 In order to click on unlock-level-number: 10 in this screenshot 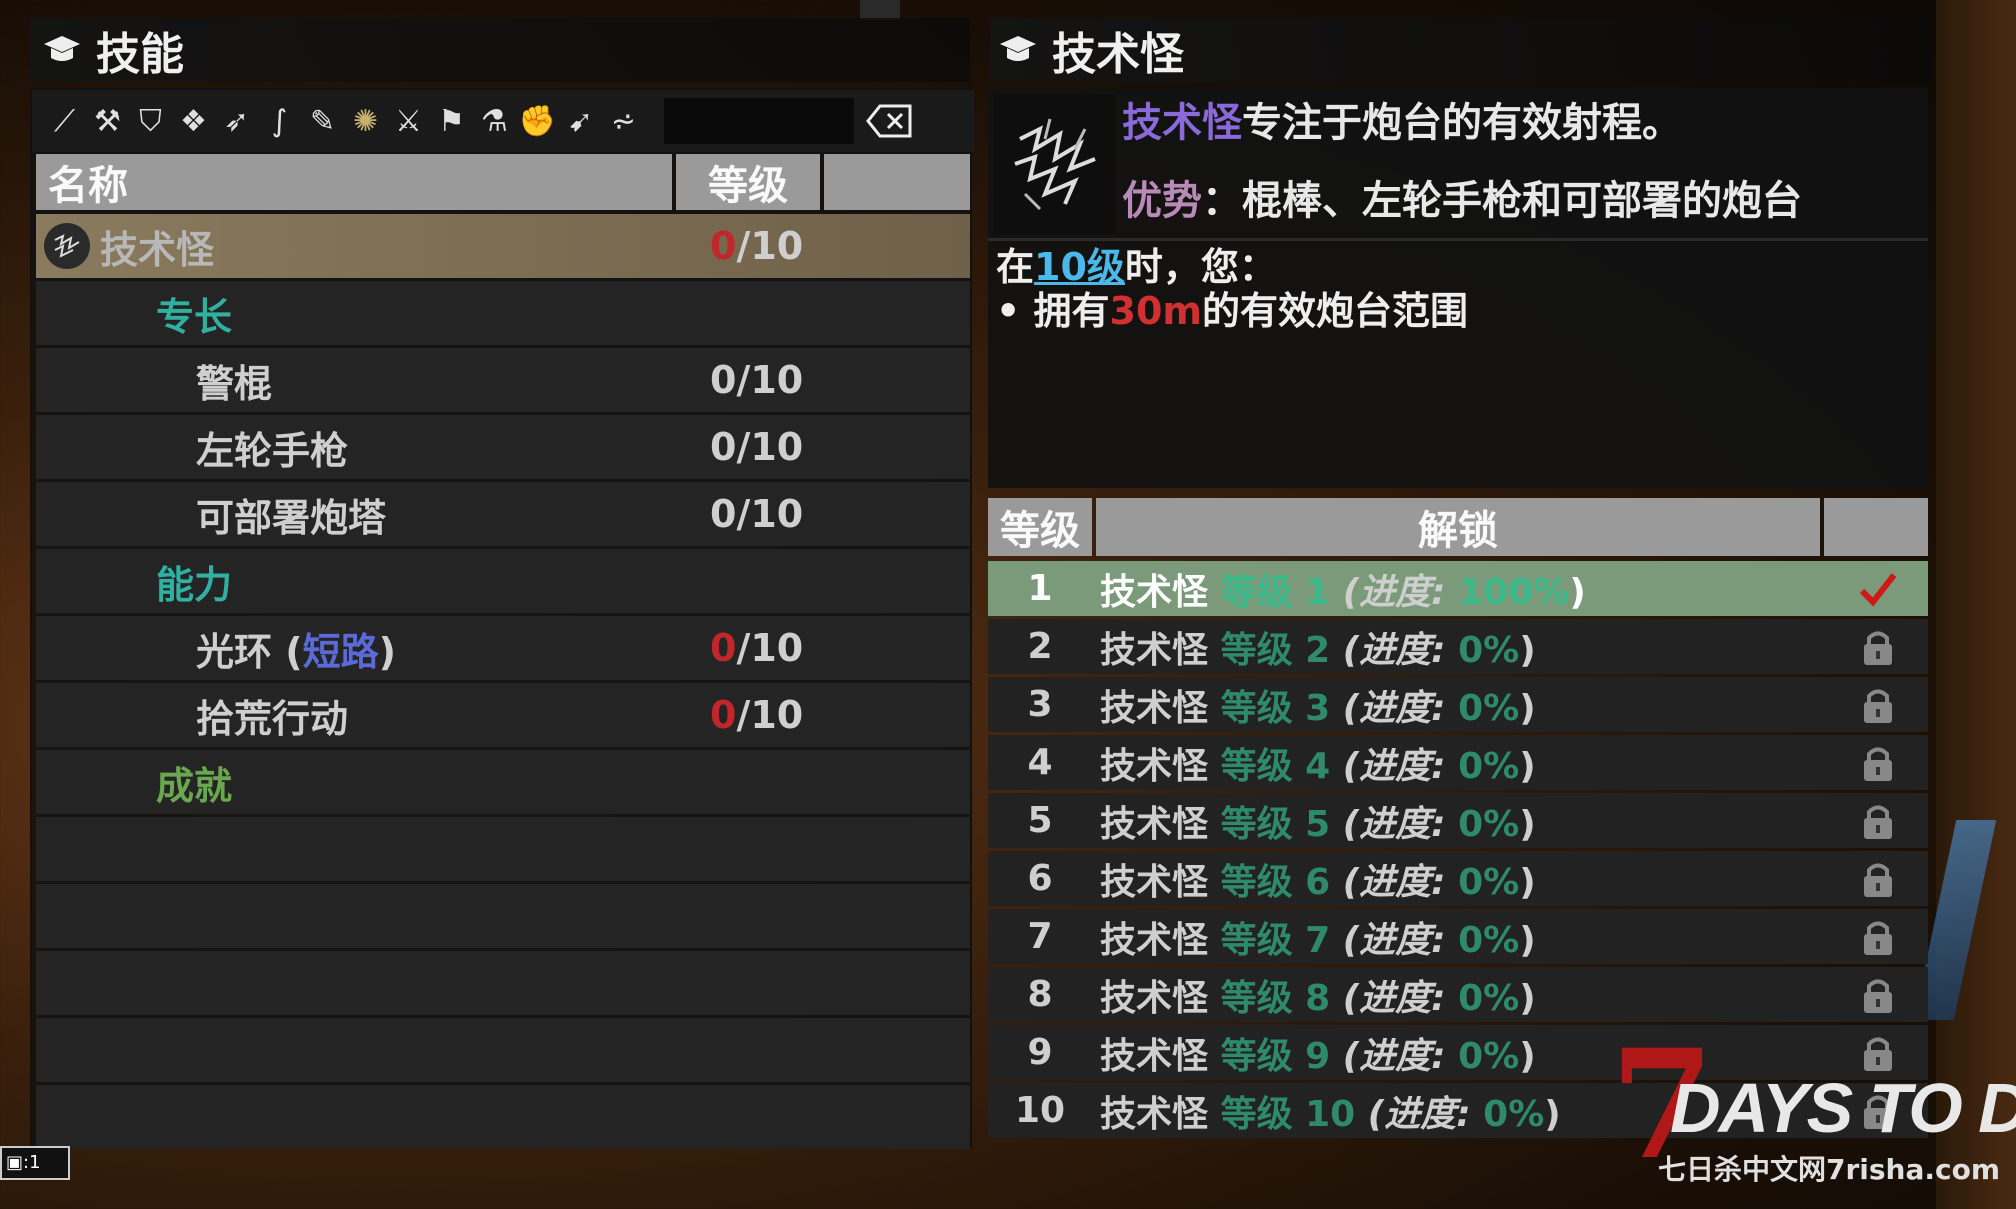, I will do `click(1040, 1110)`.